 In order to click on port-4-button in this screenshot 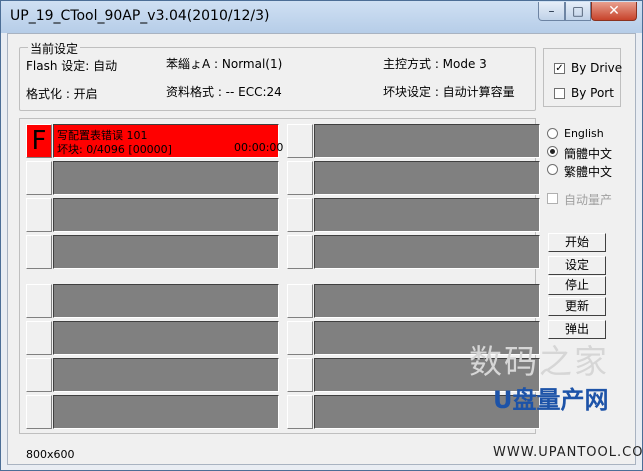, I will do `click(39, 252)`.